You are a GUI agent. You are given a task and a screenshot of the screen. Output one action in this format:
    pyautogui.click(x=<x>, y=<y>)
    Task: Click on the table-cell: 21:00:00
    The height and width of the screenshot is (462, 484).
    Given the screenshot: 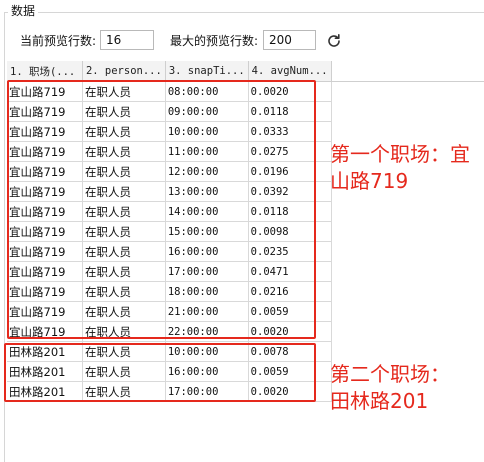 What is the action you would take?
    pyautogui.click(x=207, y=311)
    